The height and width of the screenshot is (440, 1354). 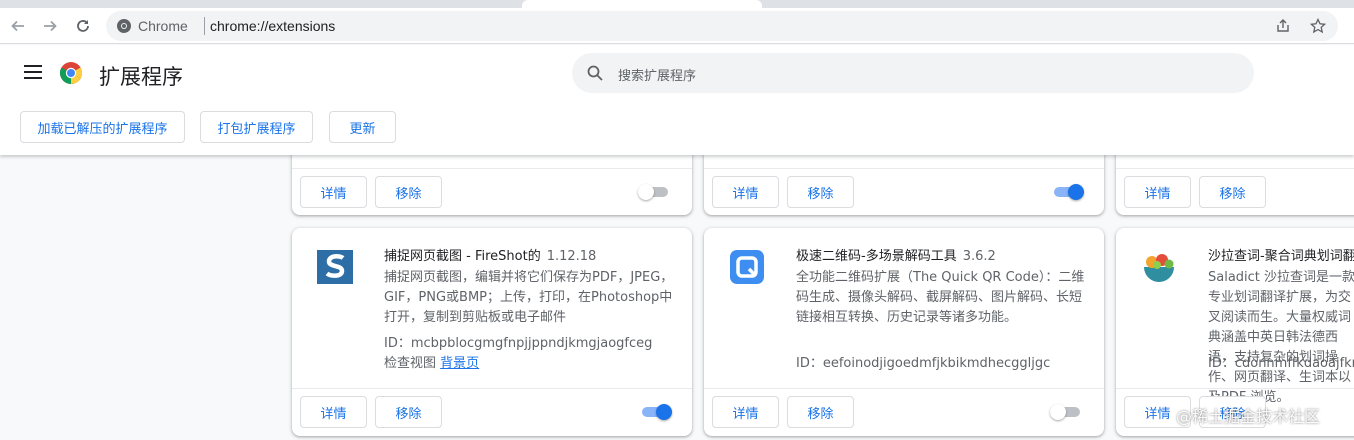 What do you see at coordinates (518, 343) in the screenshot?
I see `extension-id: ID：mcbpblocgmgfnpjjppndjkmgjaogfceg` at bounding box center [518, 343].